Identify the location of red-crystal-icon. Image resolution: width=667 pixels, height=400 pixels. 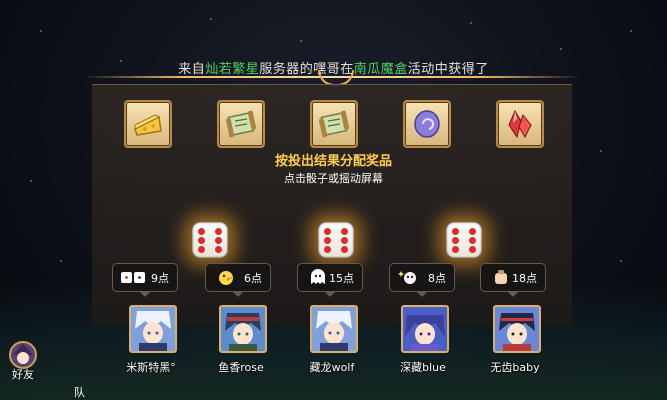
(520, 124).